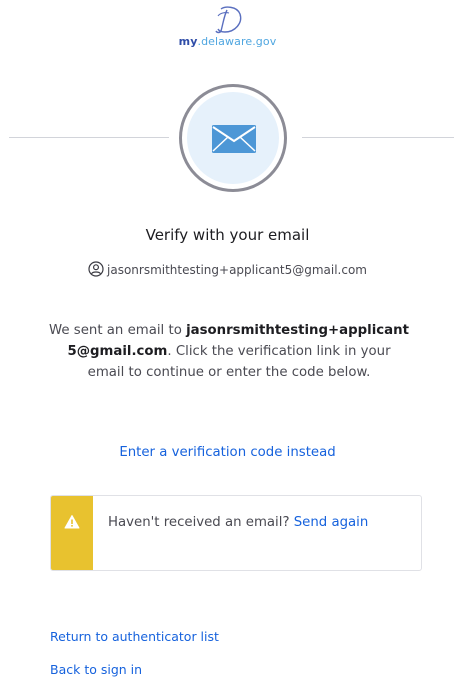 This screenshot has width=455, height=682. I want to click on page-title: Verify with your email, so click(227, 235).